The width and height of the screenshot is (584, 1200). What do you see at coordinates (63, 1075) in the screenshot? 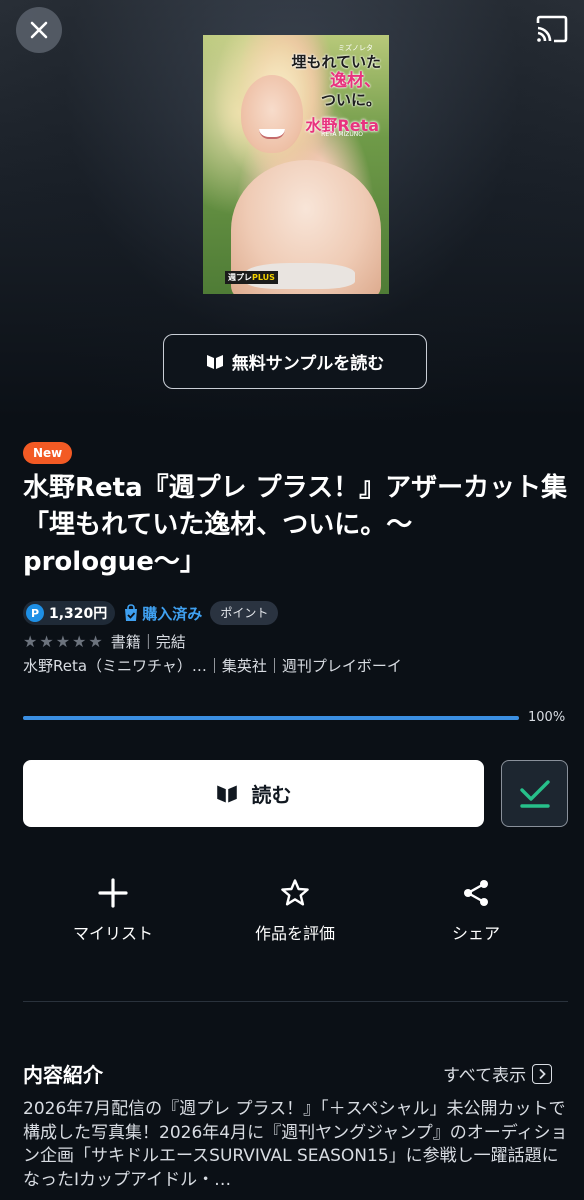
I see `description-heading: 内容紹介` at bounding box center [63, 1075].